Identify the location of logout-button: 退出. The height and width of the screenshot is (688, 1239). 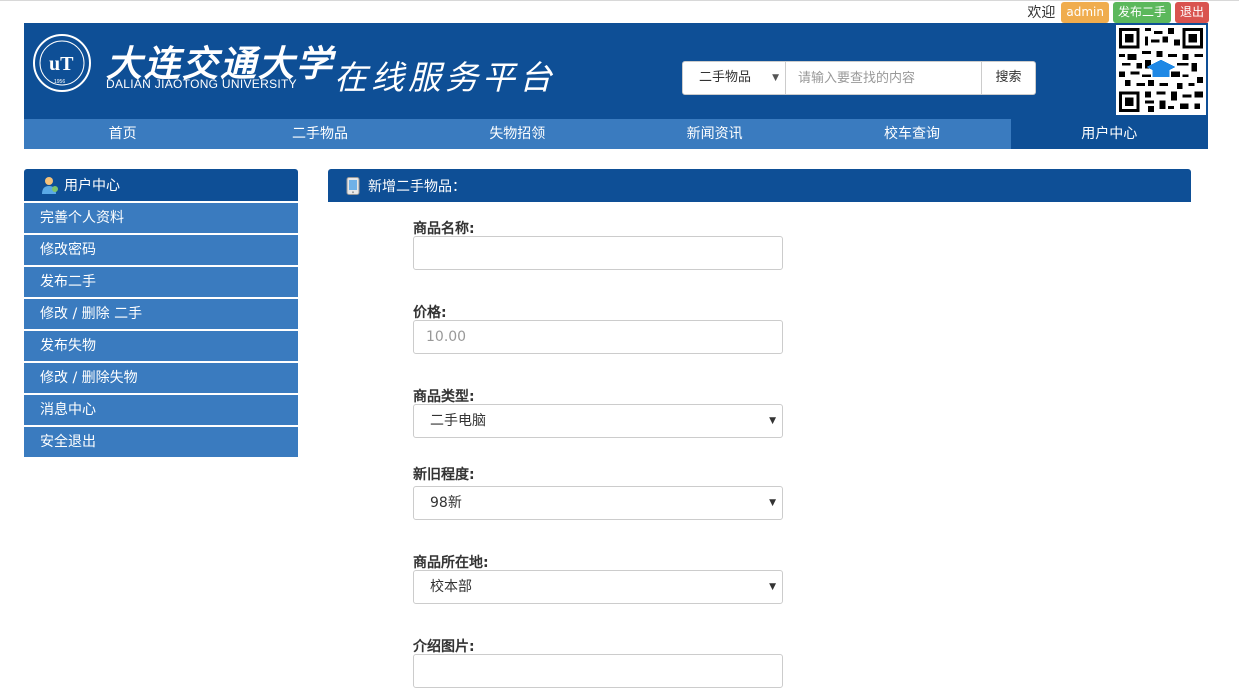
(1191, 12).